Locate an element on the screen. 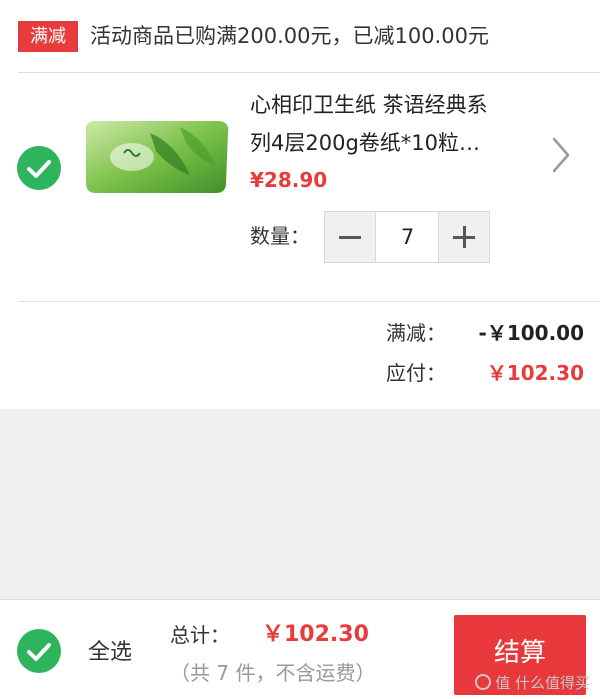  discount-label: 满减： is located at coordinates (416, 333).